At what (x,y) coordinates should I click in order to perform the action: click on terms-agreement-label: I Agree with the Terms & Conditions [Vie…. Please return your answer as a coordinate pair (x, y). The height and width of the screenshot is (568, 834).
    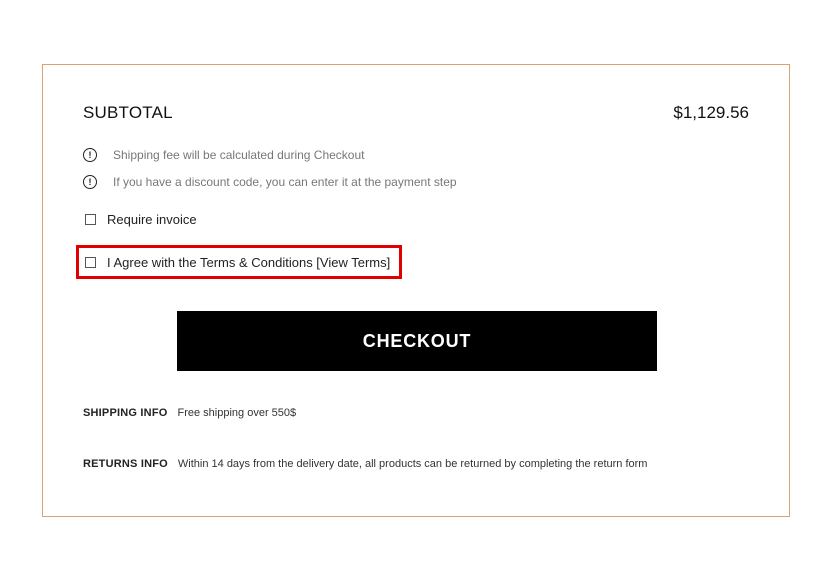
    Looking at the image, I should click on (248, 262).